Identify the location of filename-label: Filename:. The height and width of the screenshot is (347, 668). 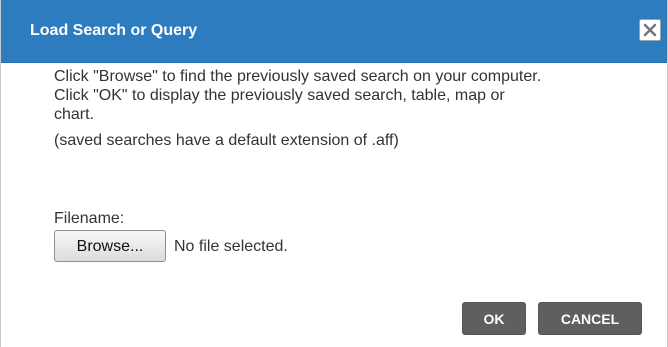
(89, 218).